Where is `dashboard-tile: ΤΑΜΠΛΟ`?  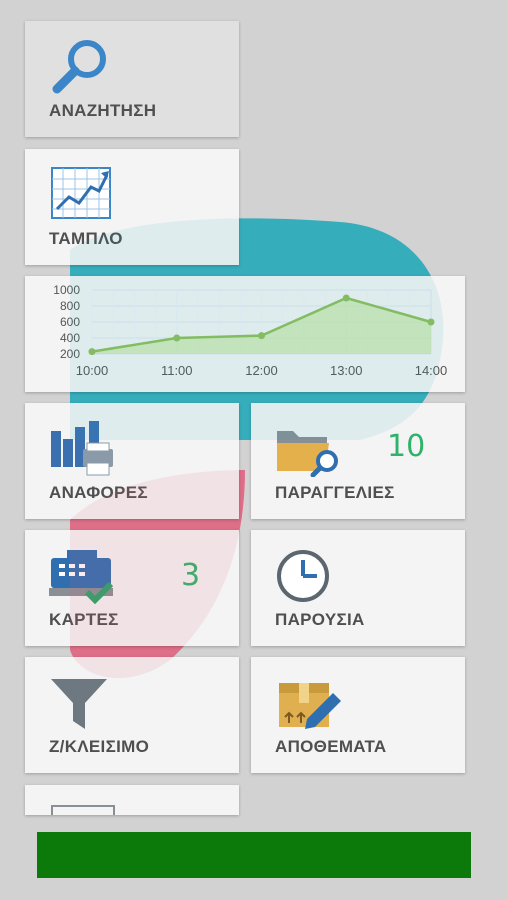
dashboard-tile: ΤΑΜΠΛΟ is located at coordinates (132, 207).